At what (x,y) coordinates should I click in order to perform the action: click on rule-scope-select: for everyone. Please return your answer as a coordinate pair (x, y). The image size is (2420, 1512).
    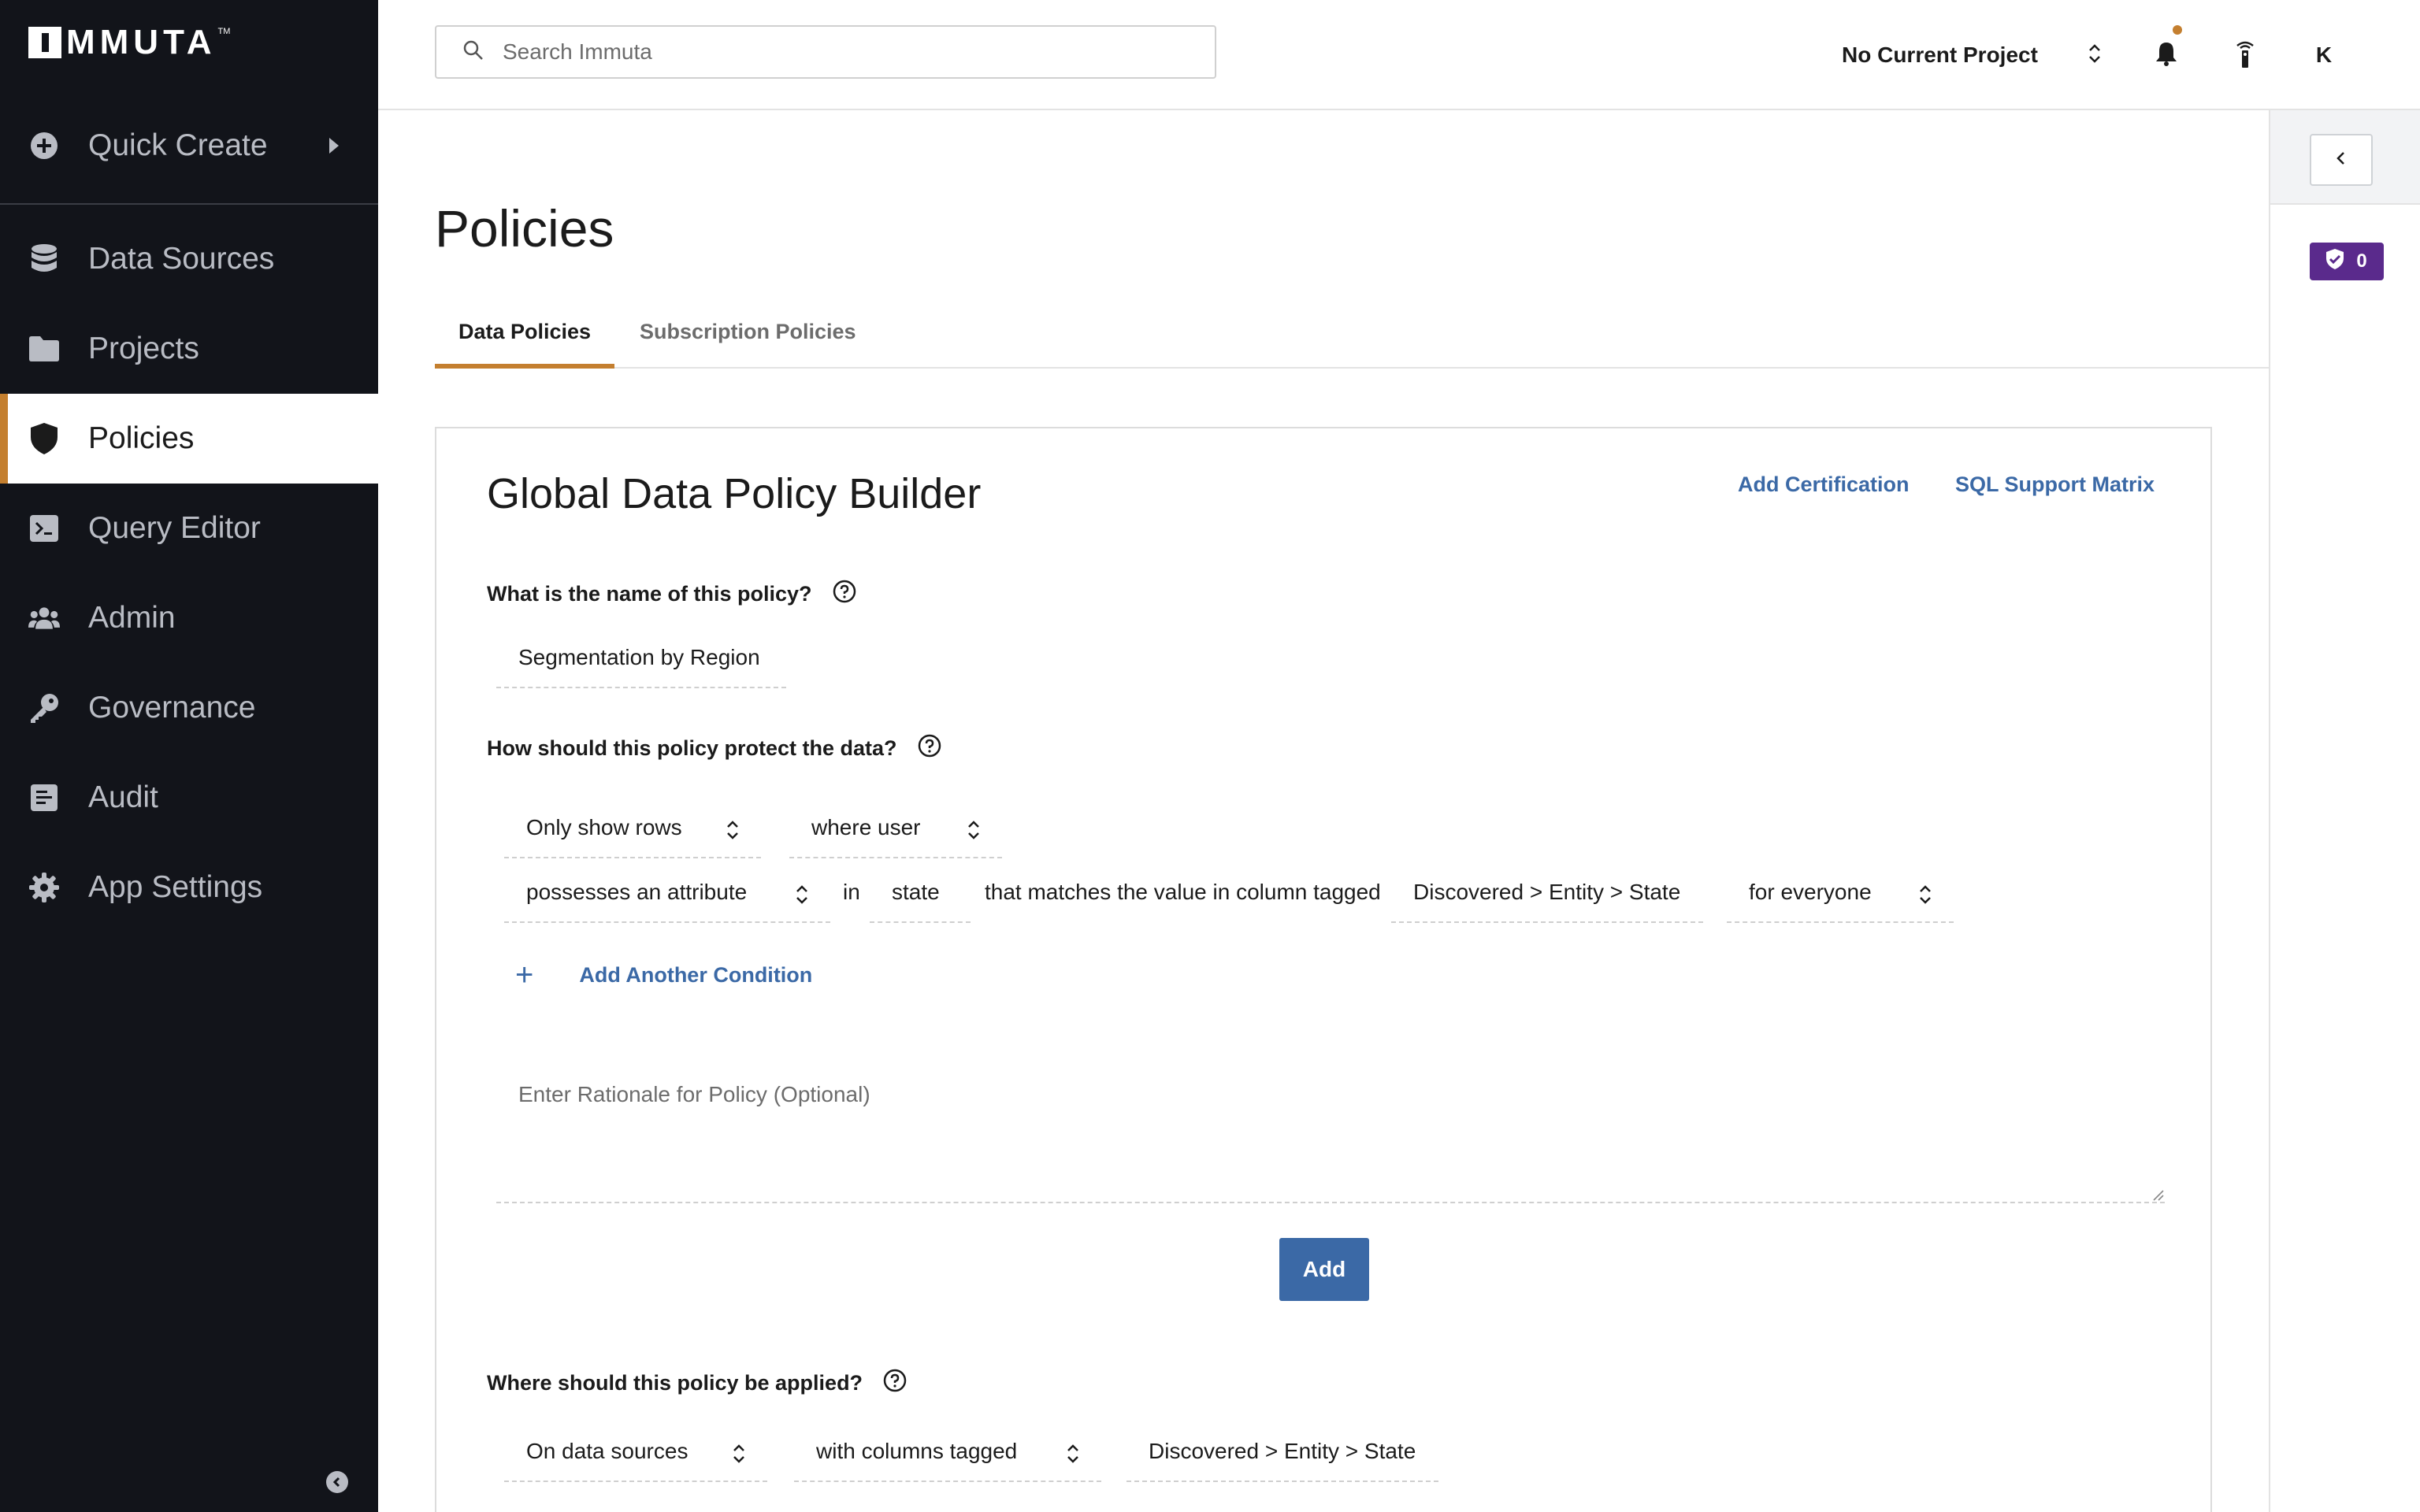
    Looking at the image, I should click on (1840, 893).